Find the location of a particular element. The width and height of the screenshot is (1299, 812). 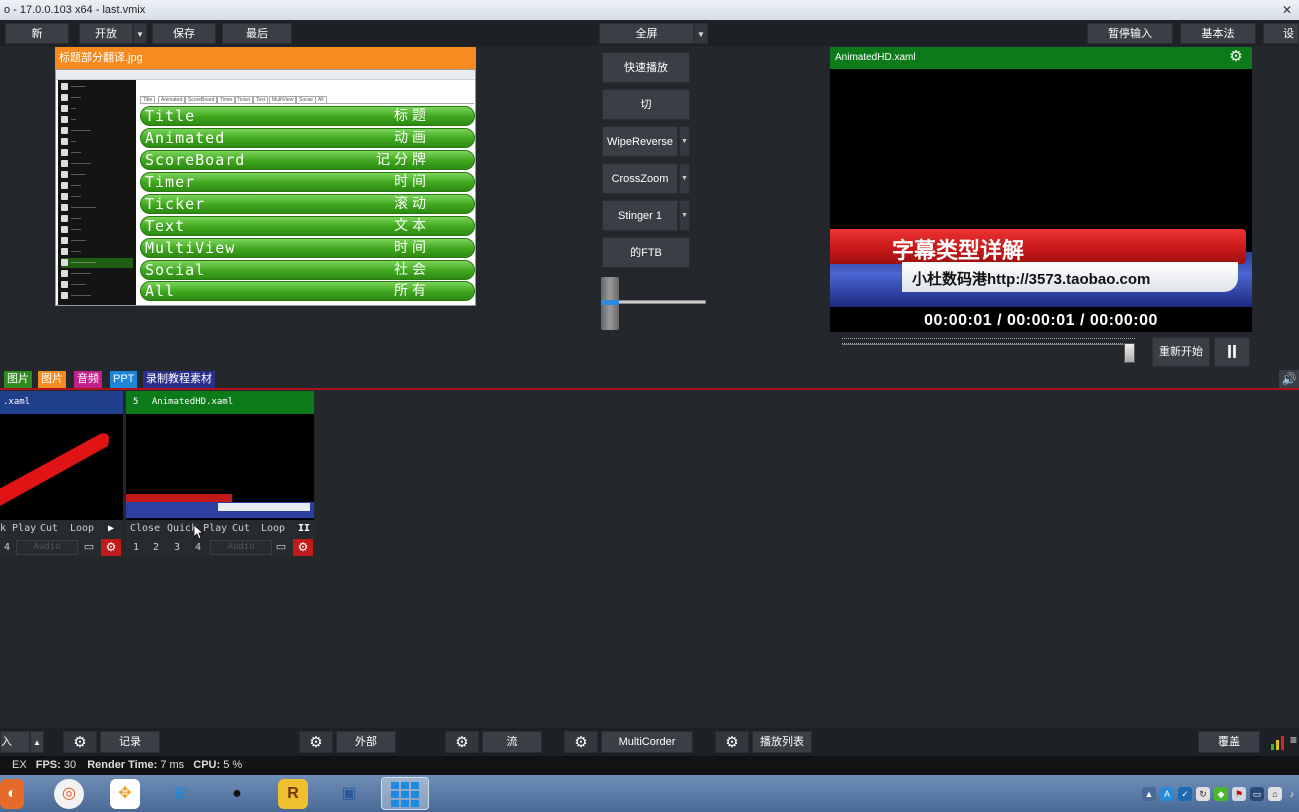

input-2-gear-icon: ⚙ is located at coordinates (303, 547).